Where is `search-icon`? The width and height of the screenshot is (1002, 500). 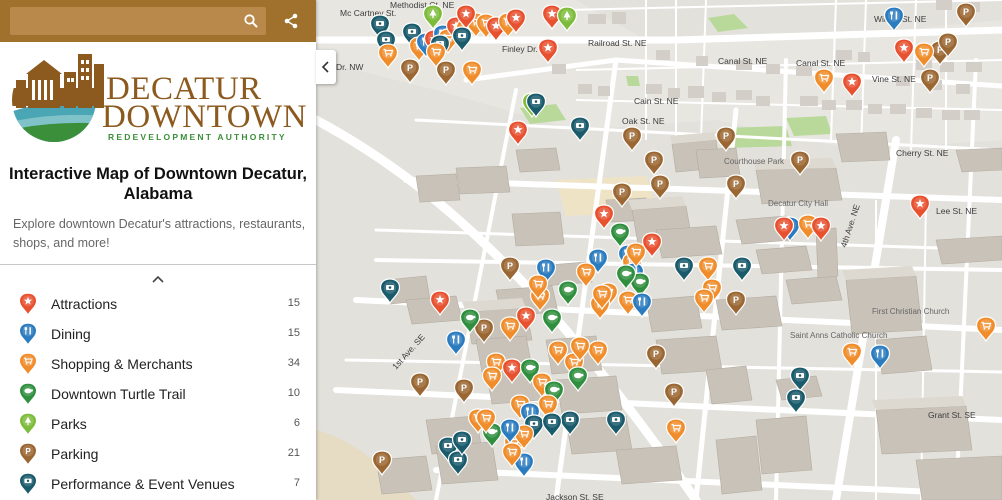
search-icon is located at coordinates (251, 21).